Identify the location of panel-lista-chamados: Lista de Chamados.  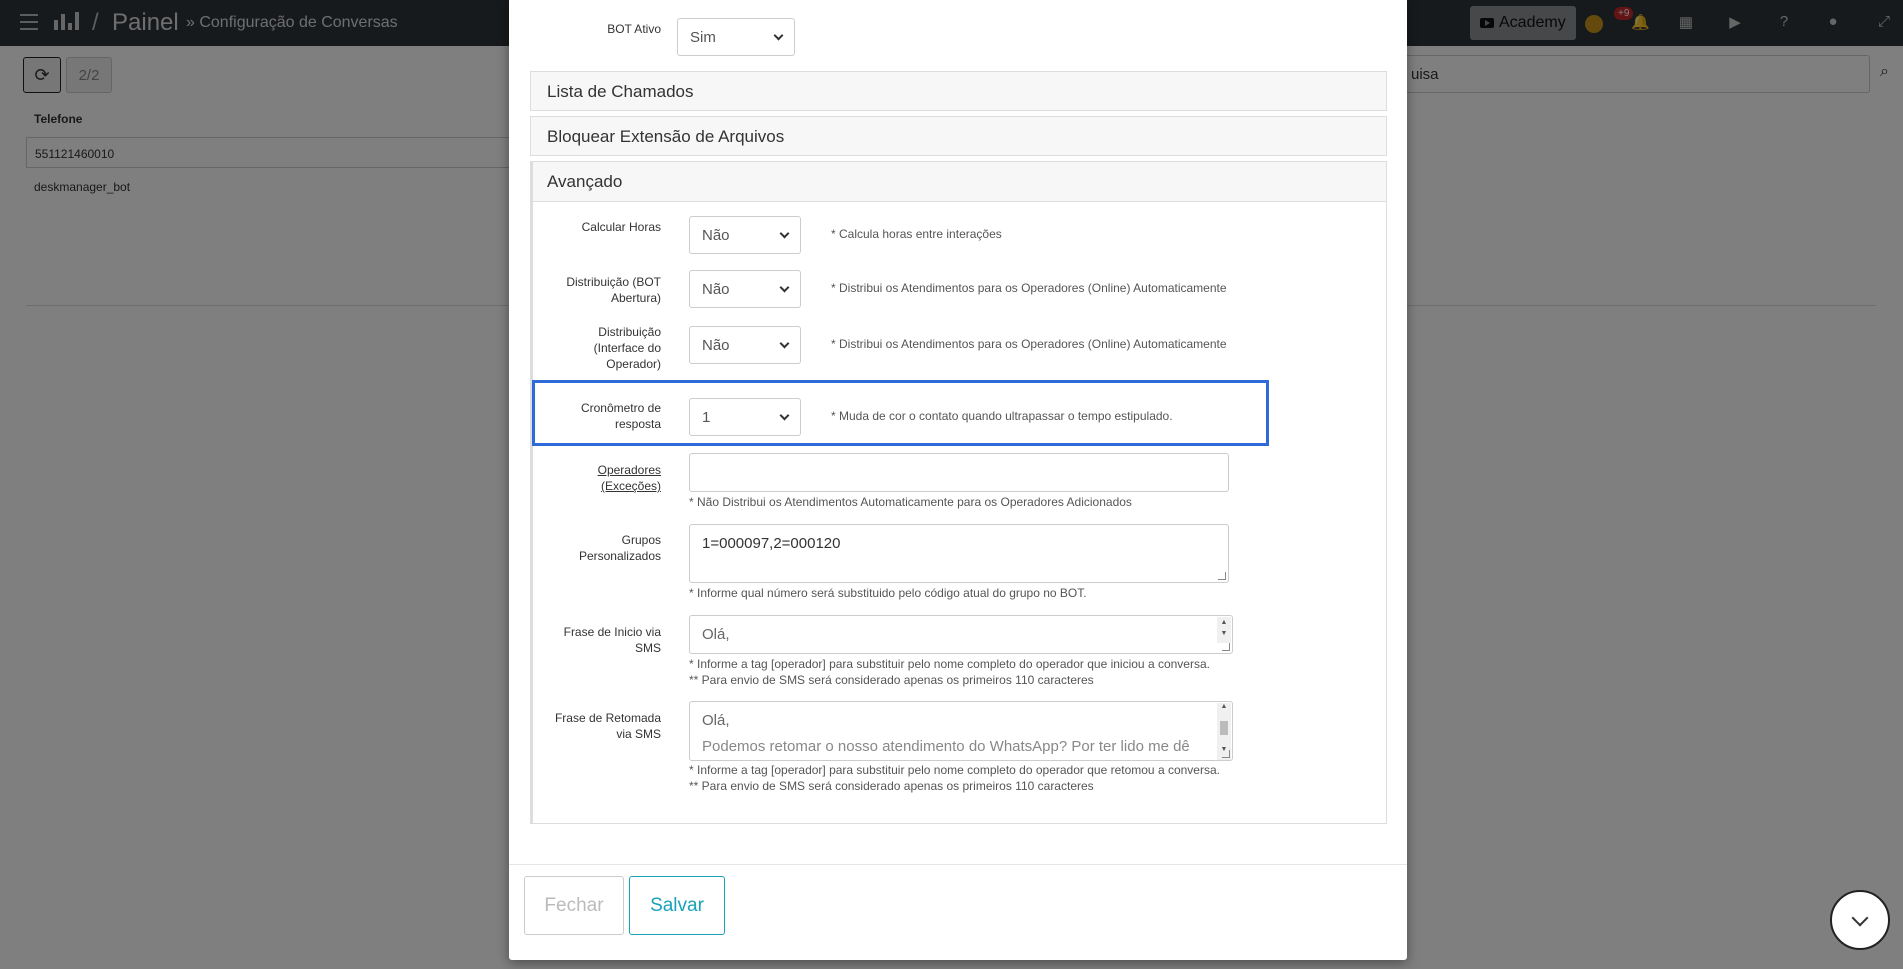
(958, 91).